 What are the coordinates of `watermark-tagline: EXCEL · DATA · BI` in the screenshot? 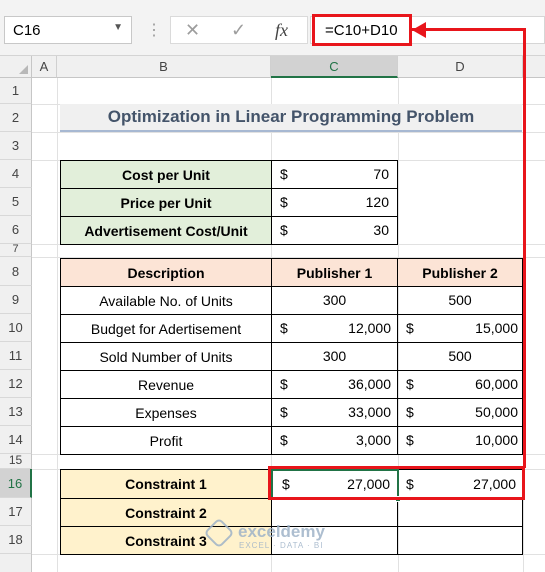 It's located at (281, 545).